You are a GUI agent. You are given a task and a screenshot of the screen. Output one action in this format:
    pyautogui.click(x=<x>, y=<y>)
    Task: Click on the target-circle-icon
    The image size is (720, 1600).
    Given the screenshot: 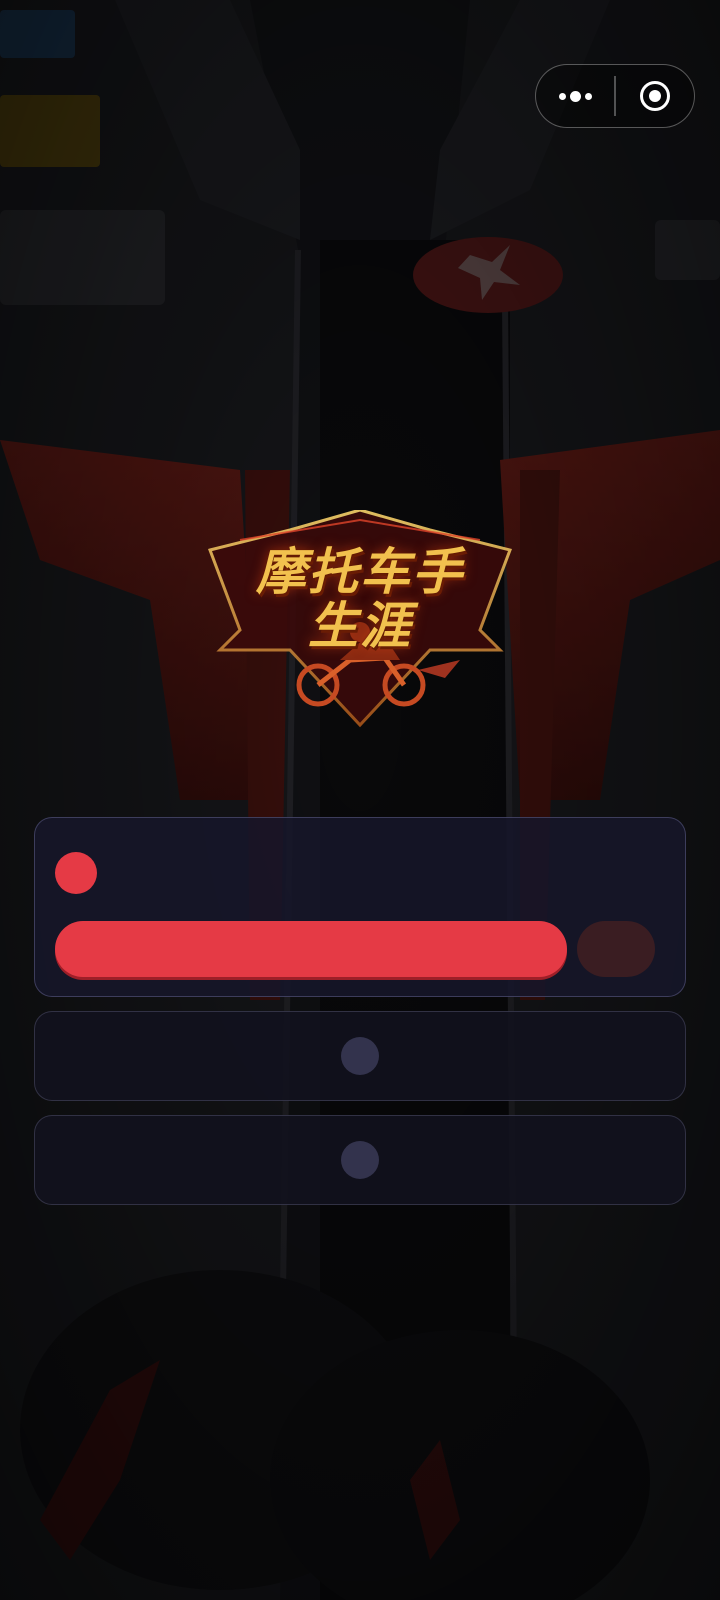 What is the action you would take?
    pyautogui.click(x=654, y=96)
    